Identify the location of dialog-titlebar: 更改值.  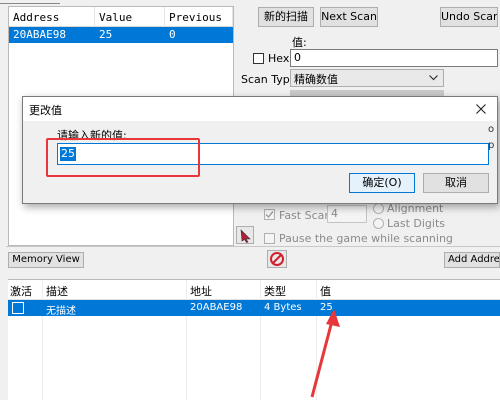
(260, 109).